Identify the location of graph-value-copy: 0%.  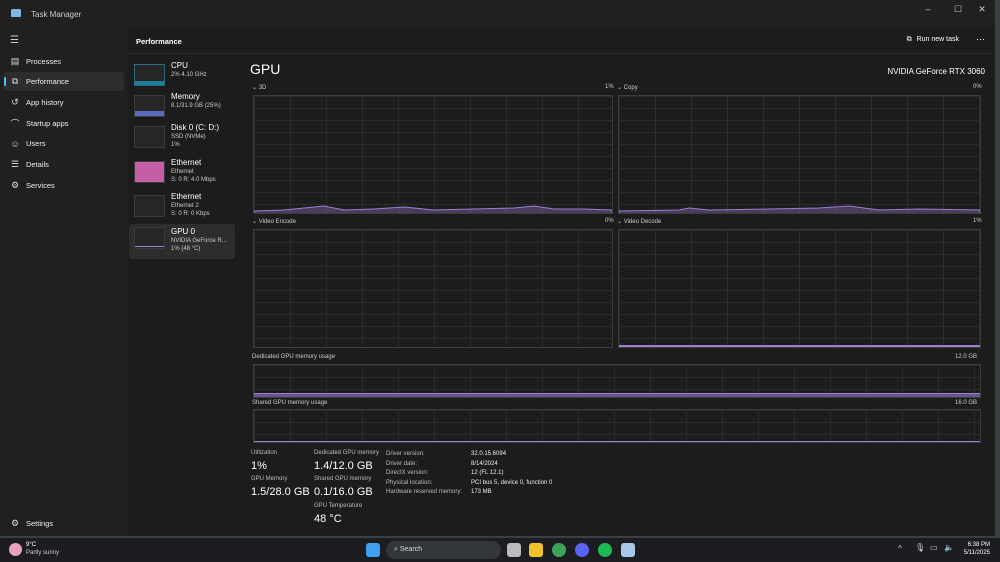
(977, 87).